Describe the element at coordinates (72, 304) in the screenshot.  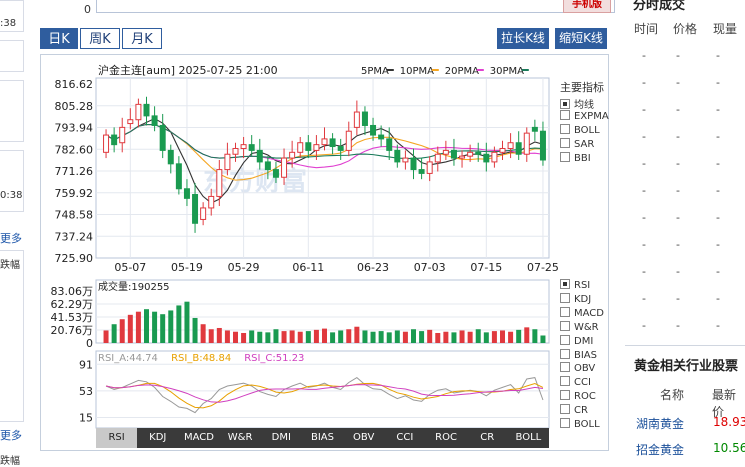
I see `volume-tick-label: 62.29万` at that location.